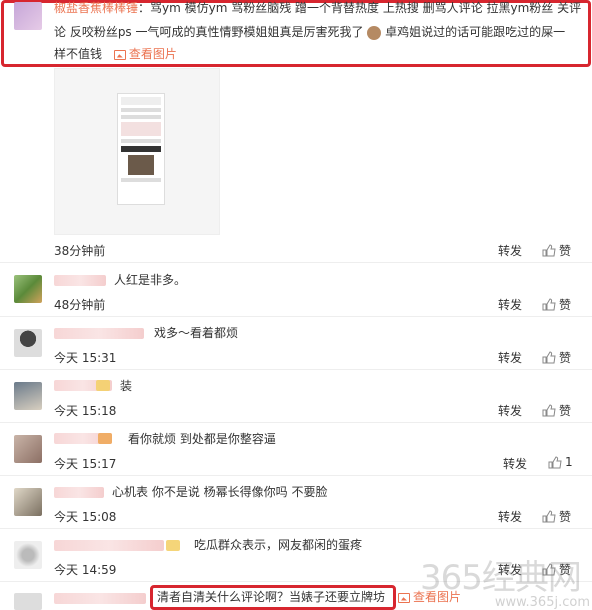 The width and height of the screenshot is (592, 610). I want to click on comment-text: 吃瓜群众表示，网友都闲的蛋疼, so click(278, 545).